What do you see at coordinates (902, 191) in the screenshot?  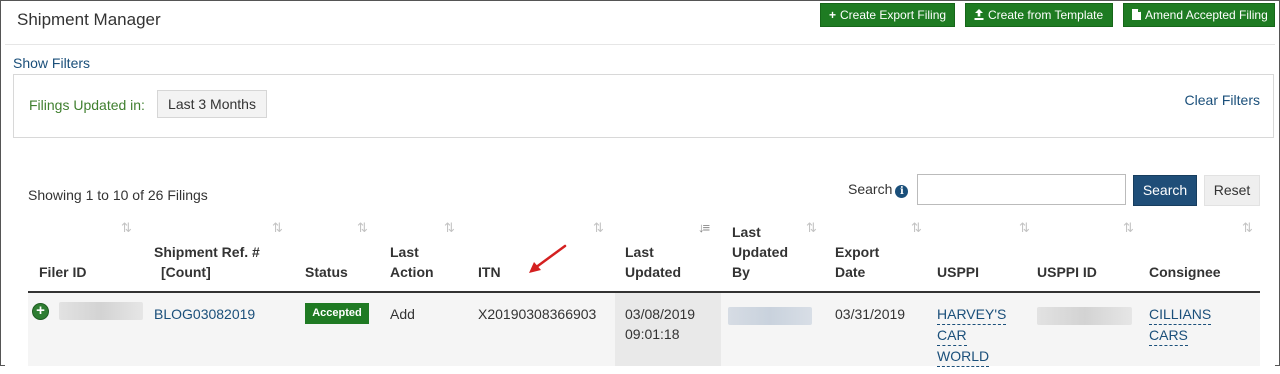 I see `info-icon: i` at bounding box center [902, 191].